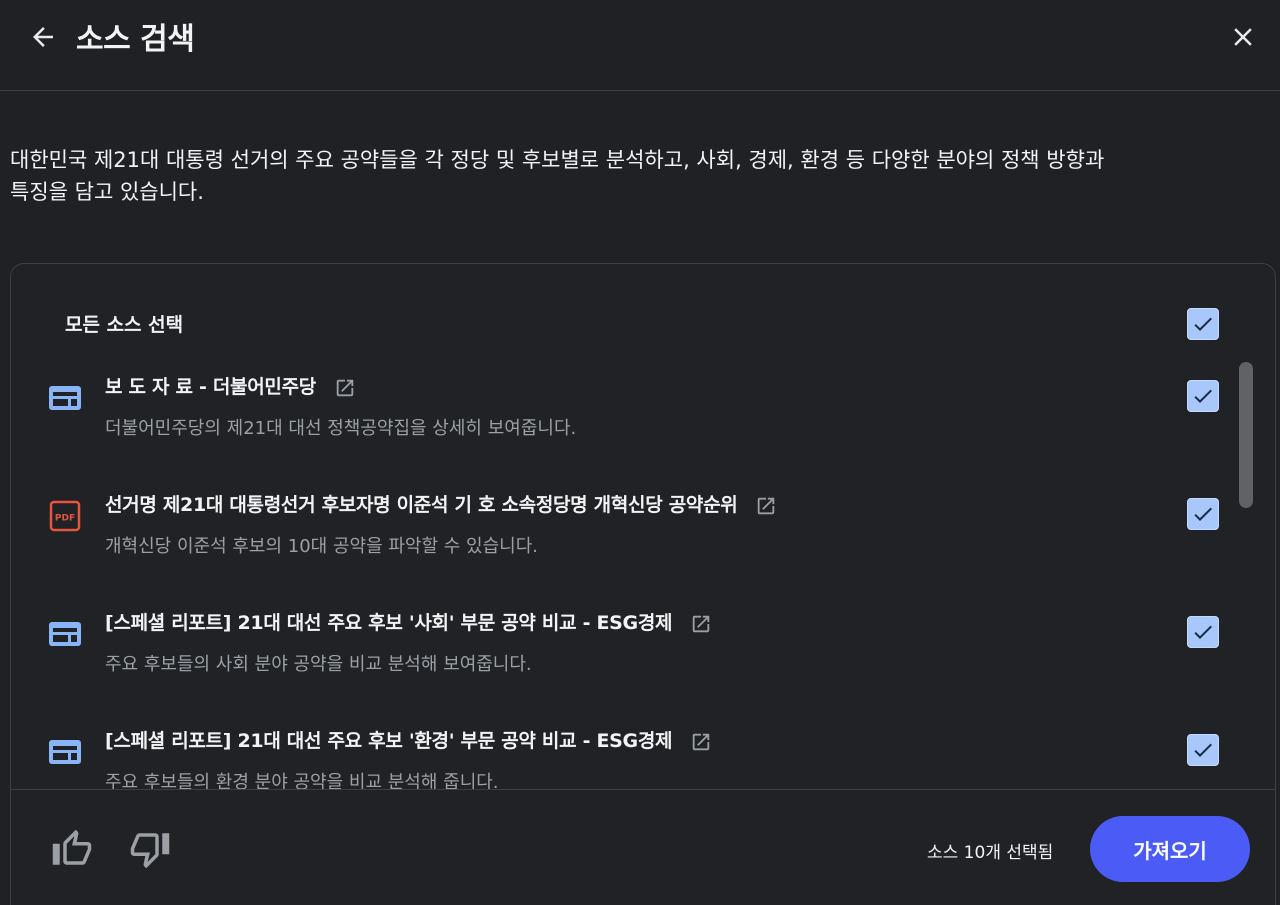 This screenshot has height=905, width=1280. What do you see at coordinates (135, 39) in the screenshot?
I see `page-title: 소스 검색` at bounding box center [135, 39].